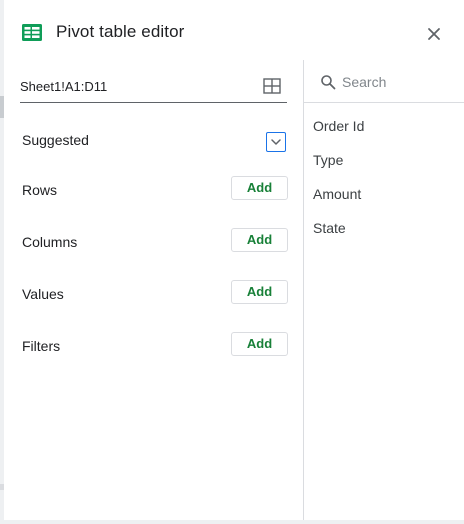 The width and height of the screenshot is (464, 524). What do you see at coordinates (234, 30) in the screenshot?
I see `editor-header: Pivot table editor` at bounding box center [234, 30].